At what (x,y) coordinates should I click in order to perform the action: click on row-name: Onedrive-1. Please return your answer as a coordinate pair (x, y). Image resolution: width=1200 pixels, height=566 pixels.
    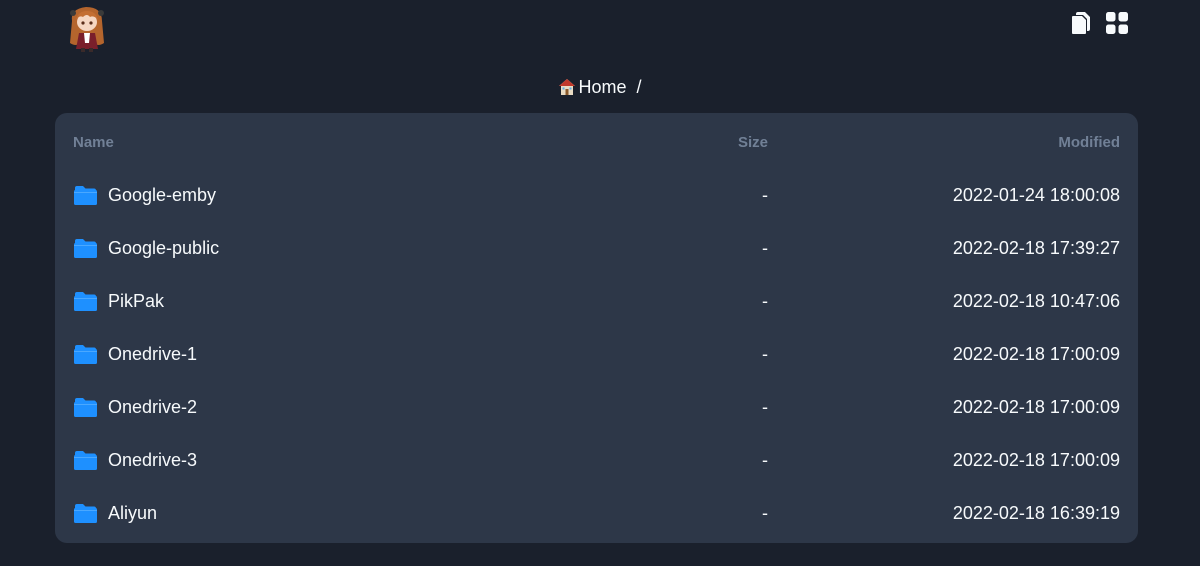
    Looking at the image, I should click on (152, 354).